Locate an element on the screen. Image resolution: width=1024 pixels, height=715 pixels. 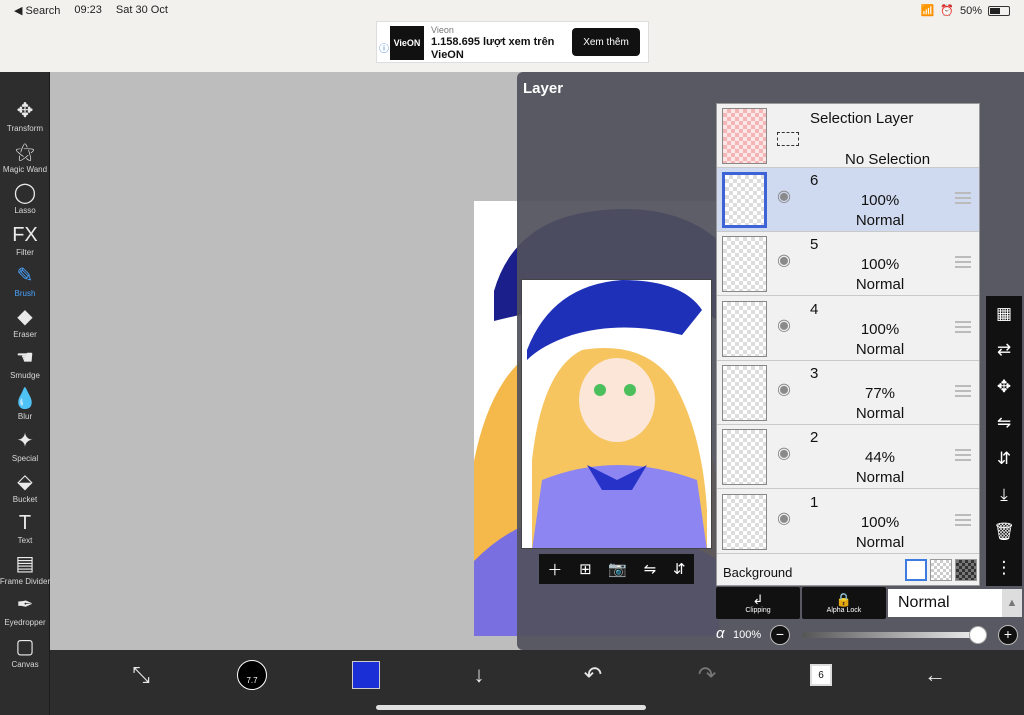
background-dark-swatch is located at coordinates (966, 570).